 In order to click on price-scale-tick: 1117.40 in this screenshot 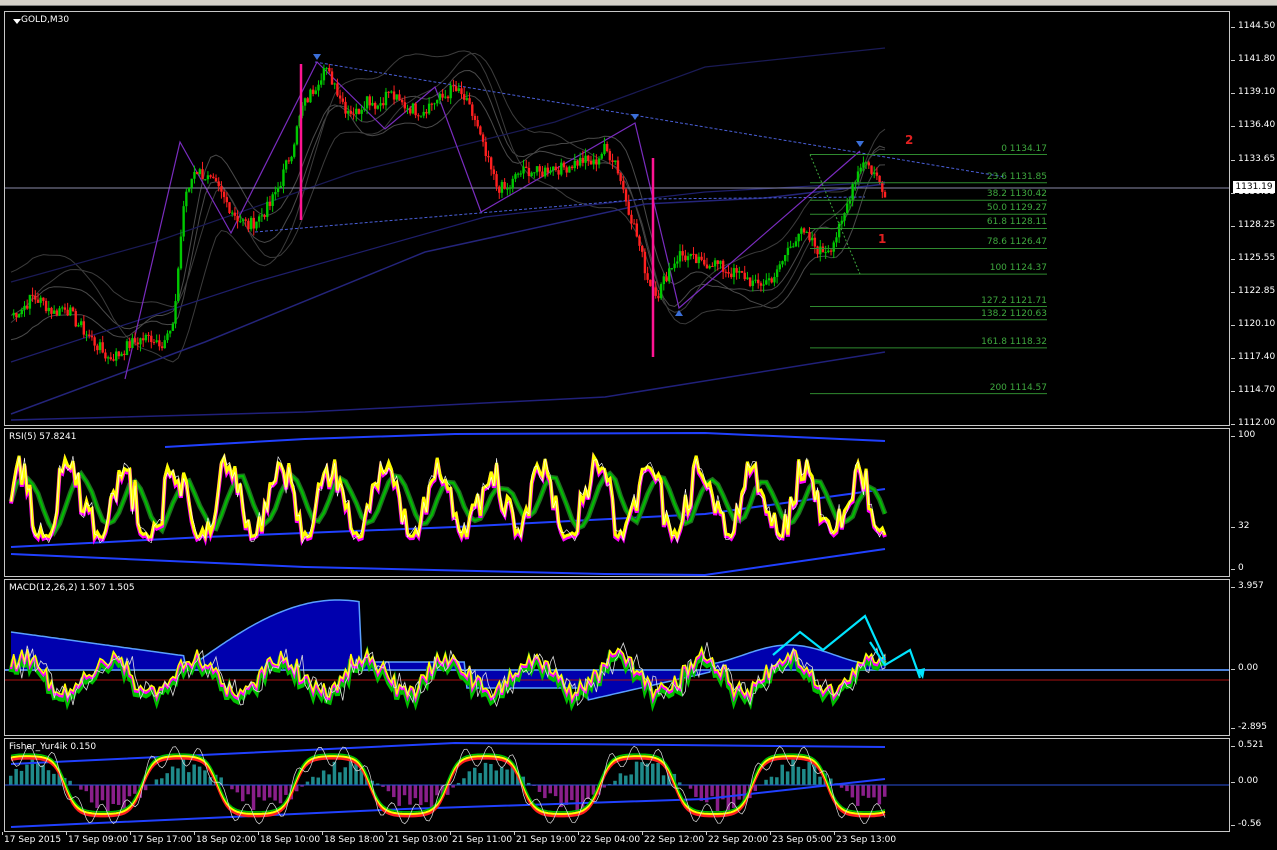, I will do `click(1253, 357)`.